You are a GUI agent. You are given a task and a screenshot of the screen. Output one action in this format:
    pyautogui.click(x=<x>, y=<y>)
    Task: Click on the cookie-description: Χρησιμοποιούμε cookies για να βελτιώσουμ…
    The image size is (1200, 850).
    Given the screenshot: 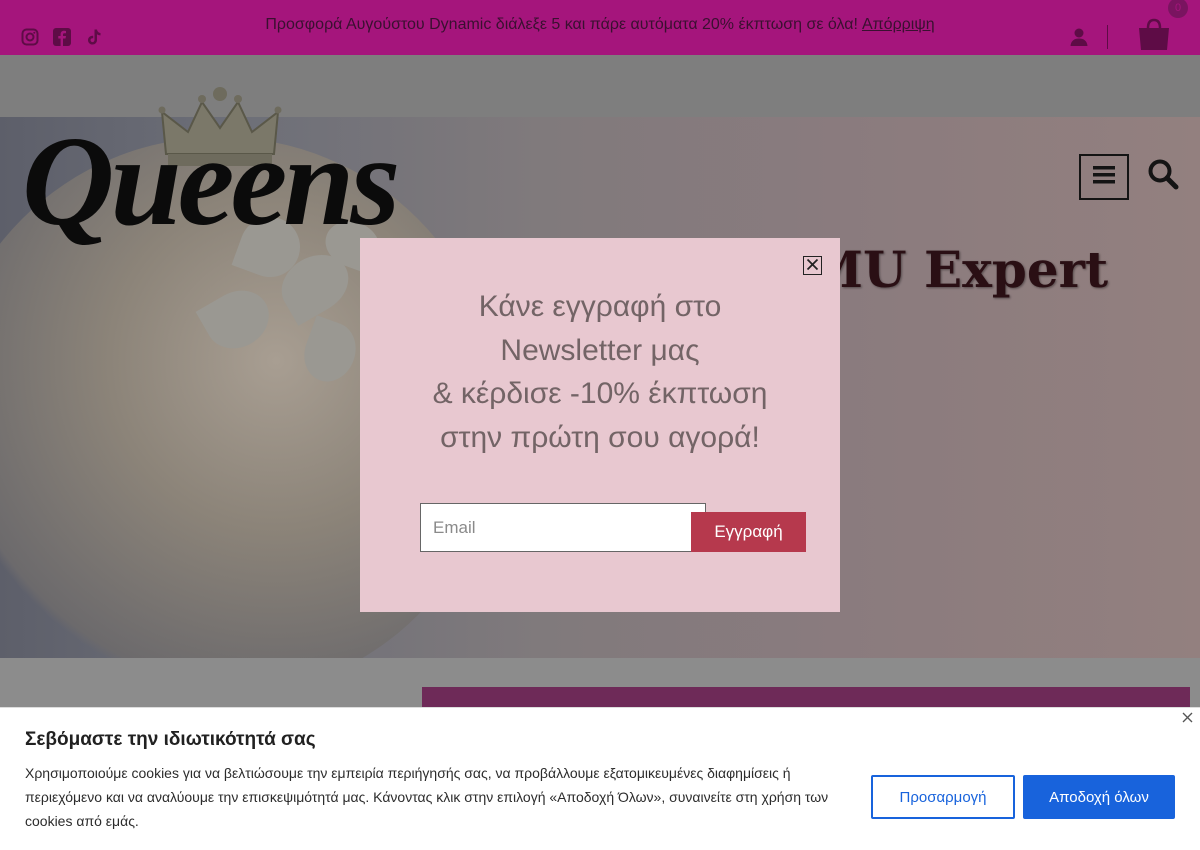 What is the action you would take?
    pyautogui.click(x=427, y=797)
    